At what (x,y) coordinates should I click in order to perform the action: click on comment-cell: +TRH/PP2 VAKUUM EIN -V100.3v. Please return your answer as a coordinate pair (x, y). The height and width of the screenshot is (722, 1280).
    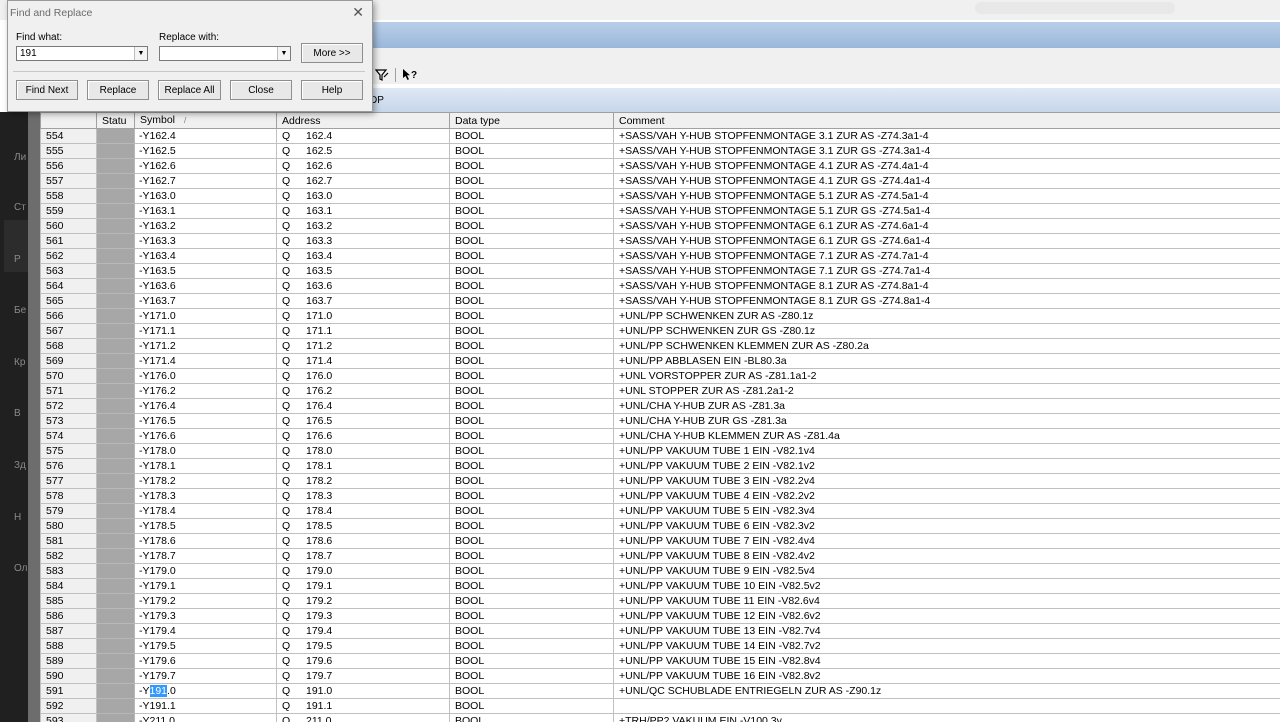
    Looking at the image, I should click on (946, 717).